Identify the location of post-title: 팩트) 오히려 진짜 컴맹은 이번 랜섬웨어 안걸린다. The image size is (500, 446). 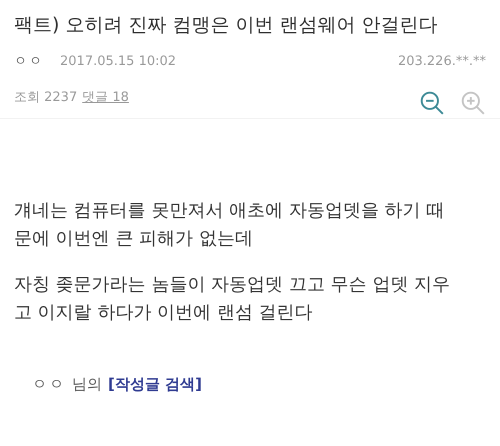
(226, 25).